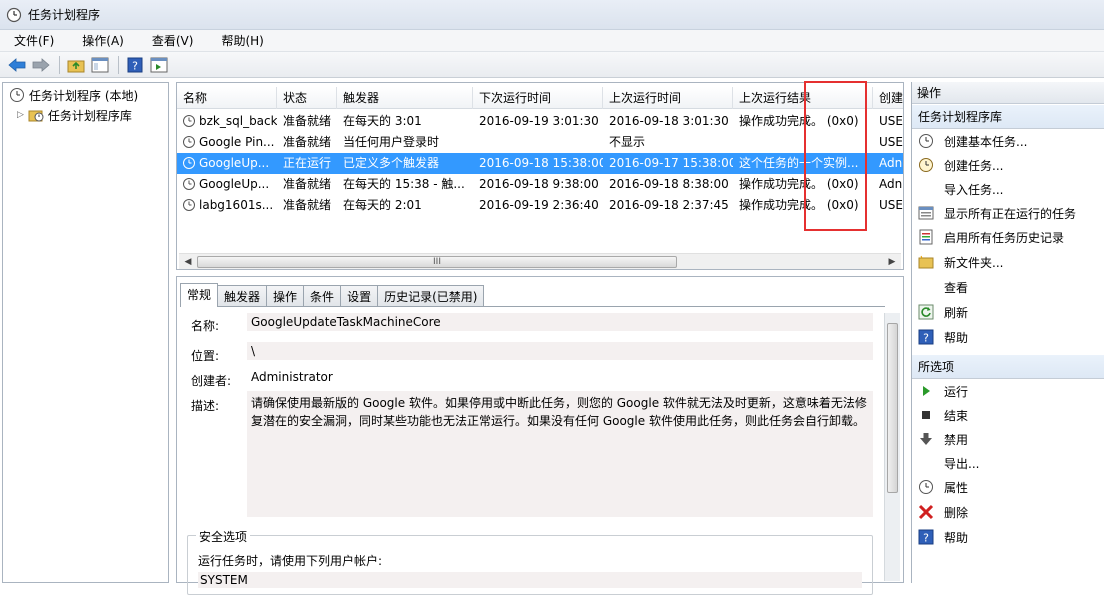 The width and height of the screenshot is (1104, 595). I want to click on action-disable: 禁用, so click(943, 439).